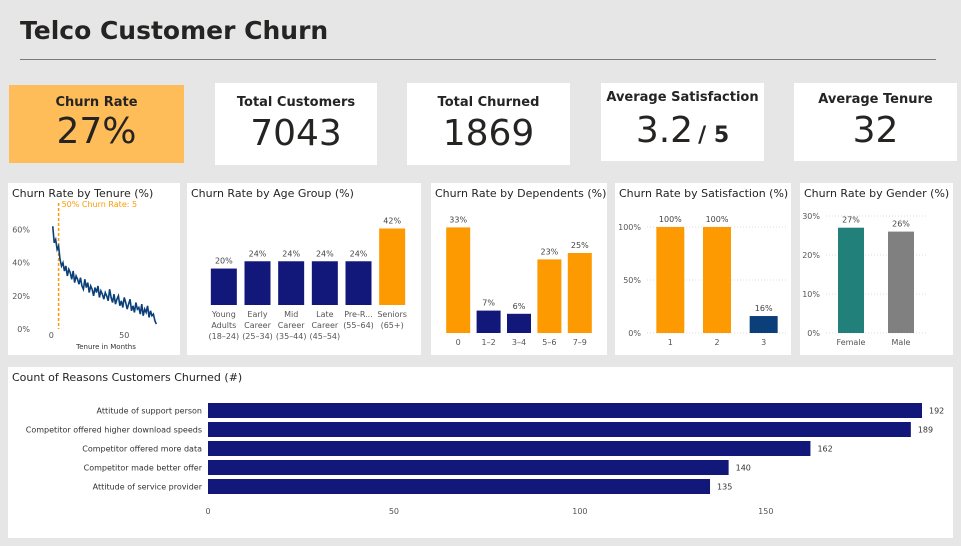 Image resolution: width=961 pixels, height=546 pixels. What do you see at coordinates (149, 411) in the screenshot?
I see `category-label: Attitude of support person` at bounding box center [149, 411].